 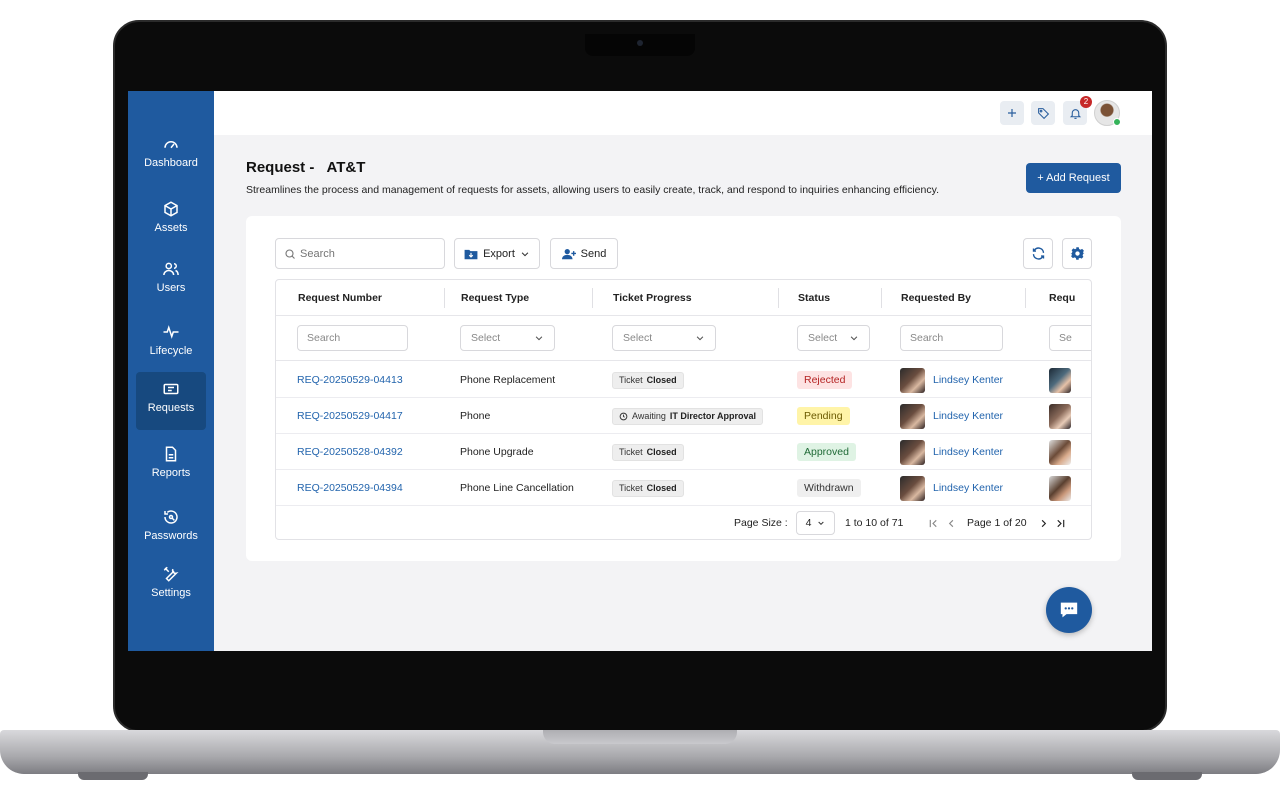 I want to click on key-reset-icon, so click(x=171, y=517).